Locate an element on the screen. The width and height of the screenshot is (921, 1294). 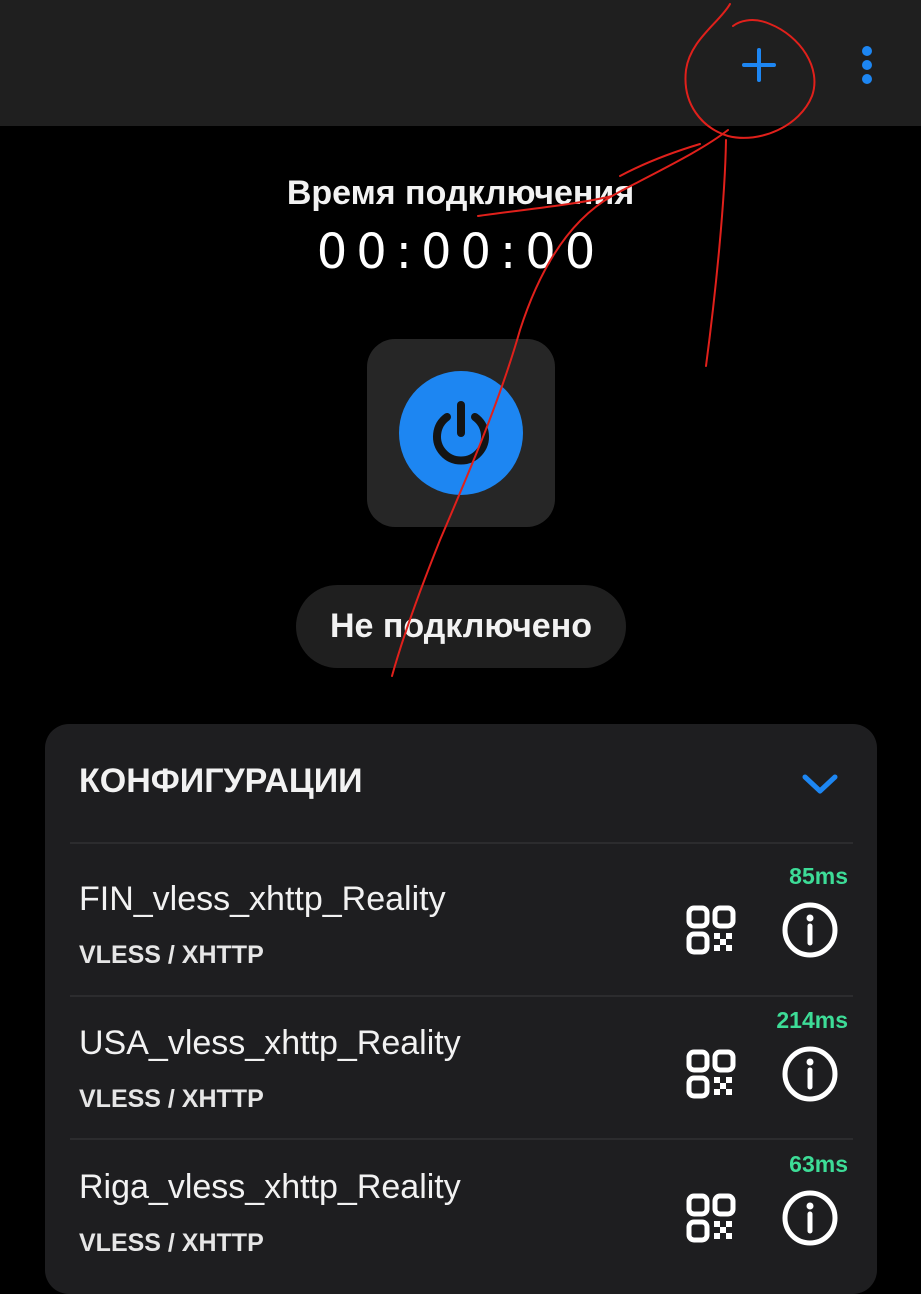
config-ping: 85ms is located at coordinates (818, 876).